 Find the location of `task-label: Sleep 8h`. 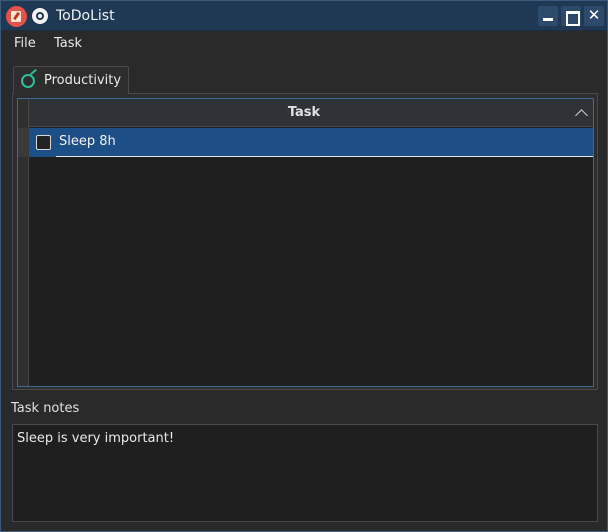

task-label: Sleep 8h is located at coordinates (87, 141).